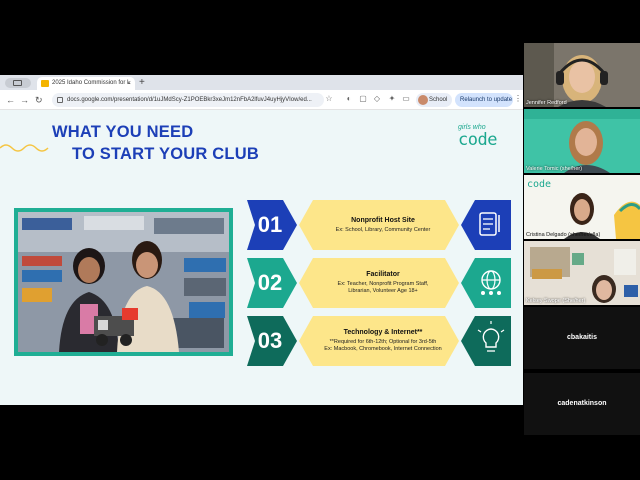 The width and height of the screenshot is (640, 480). Describe the element at coordinates (582, 207) in the screenshot. I see `participant-video-tile: code Cristina Delgado (she/her/ella)` at that location.